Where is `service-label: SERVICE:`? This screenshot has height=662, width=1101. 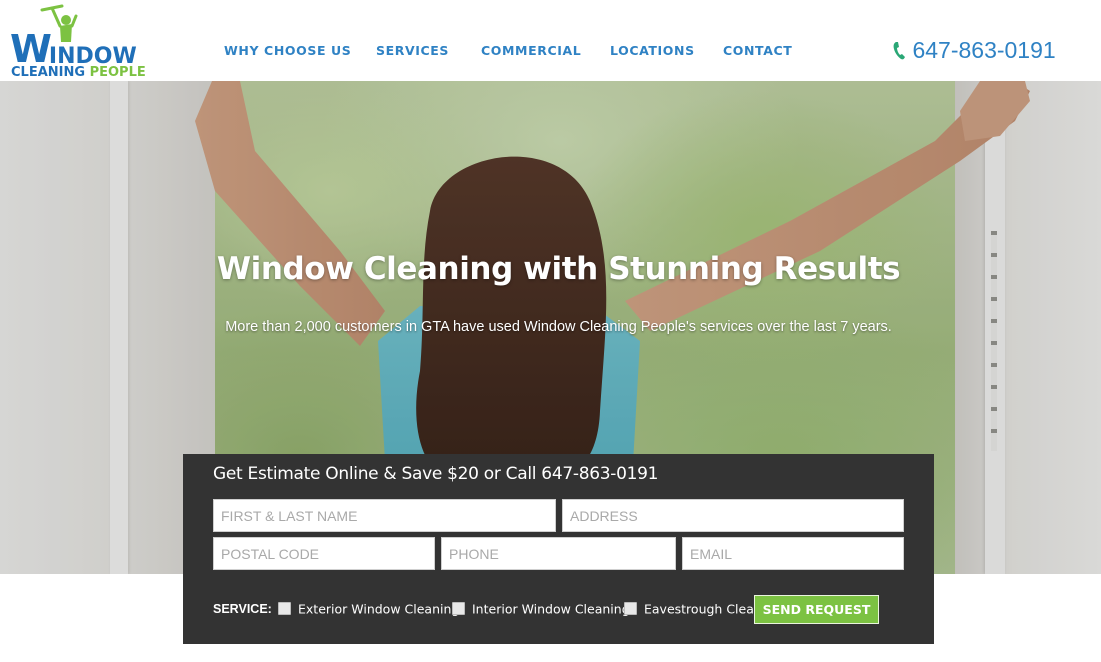 service-label: SERVICE: is located at coordinates (242, 609).